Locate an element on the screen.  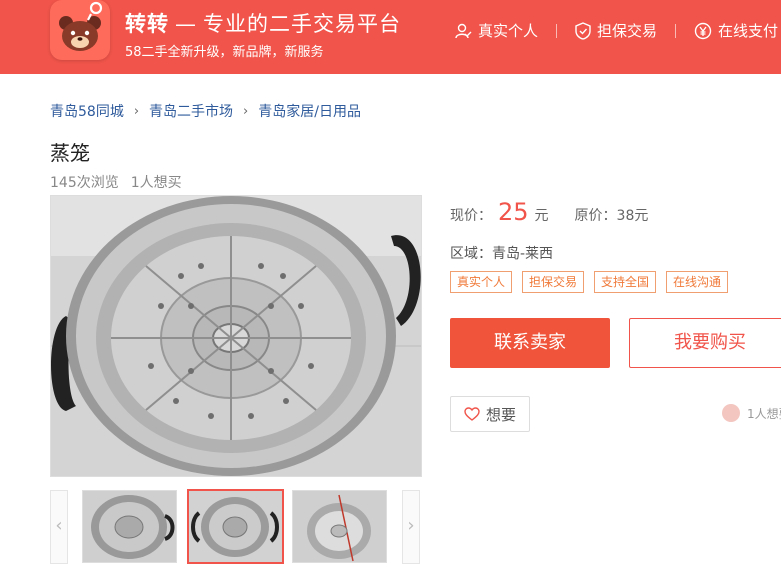
wanters-count: 1人想要 is located at coordinates (764, 413).